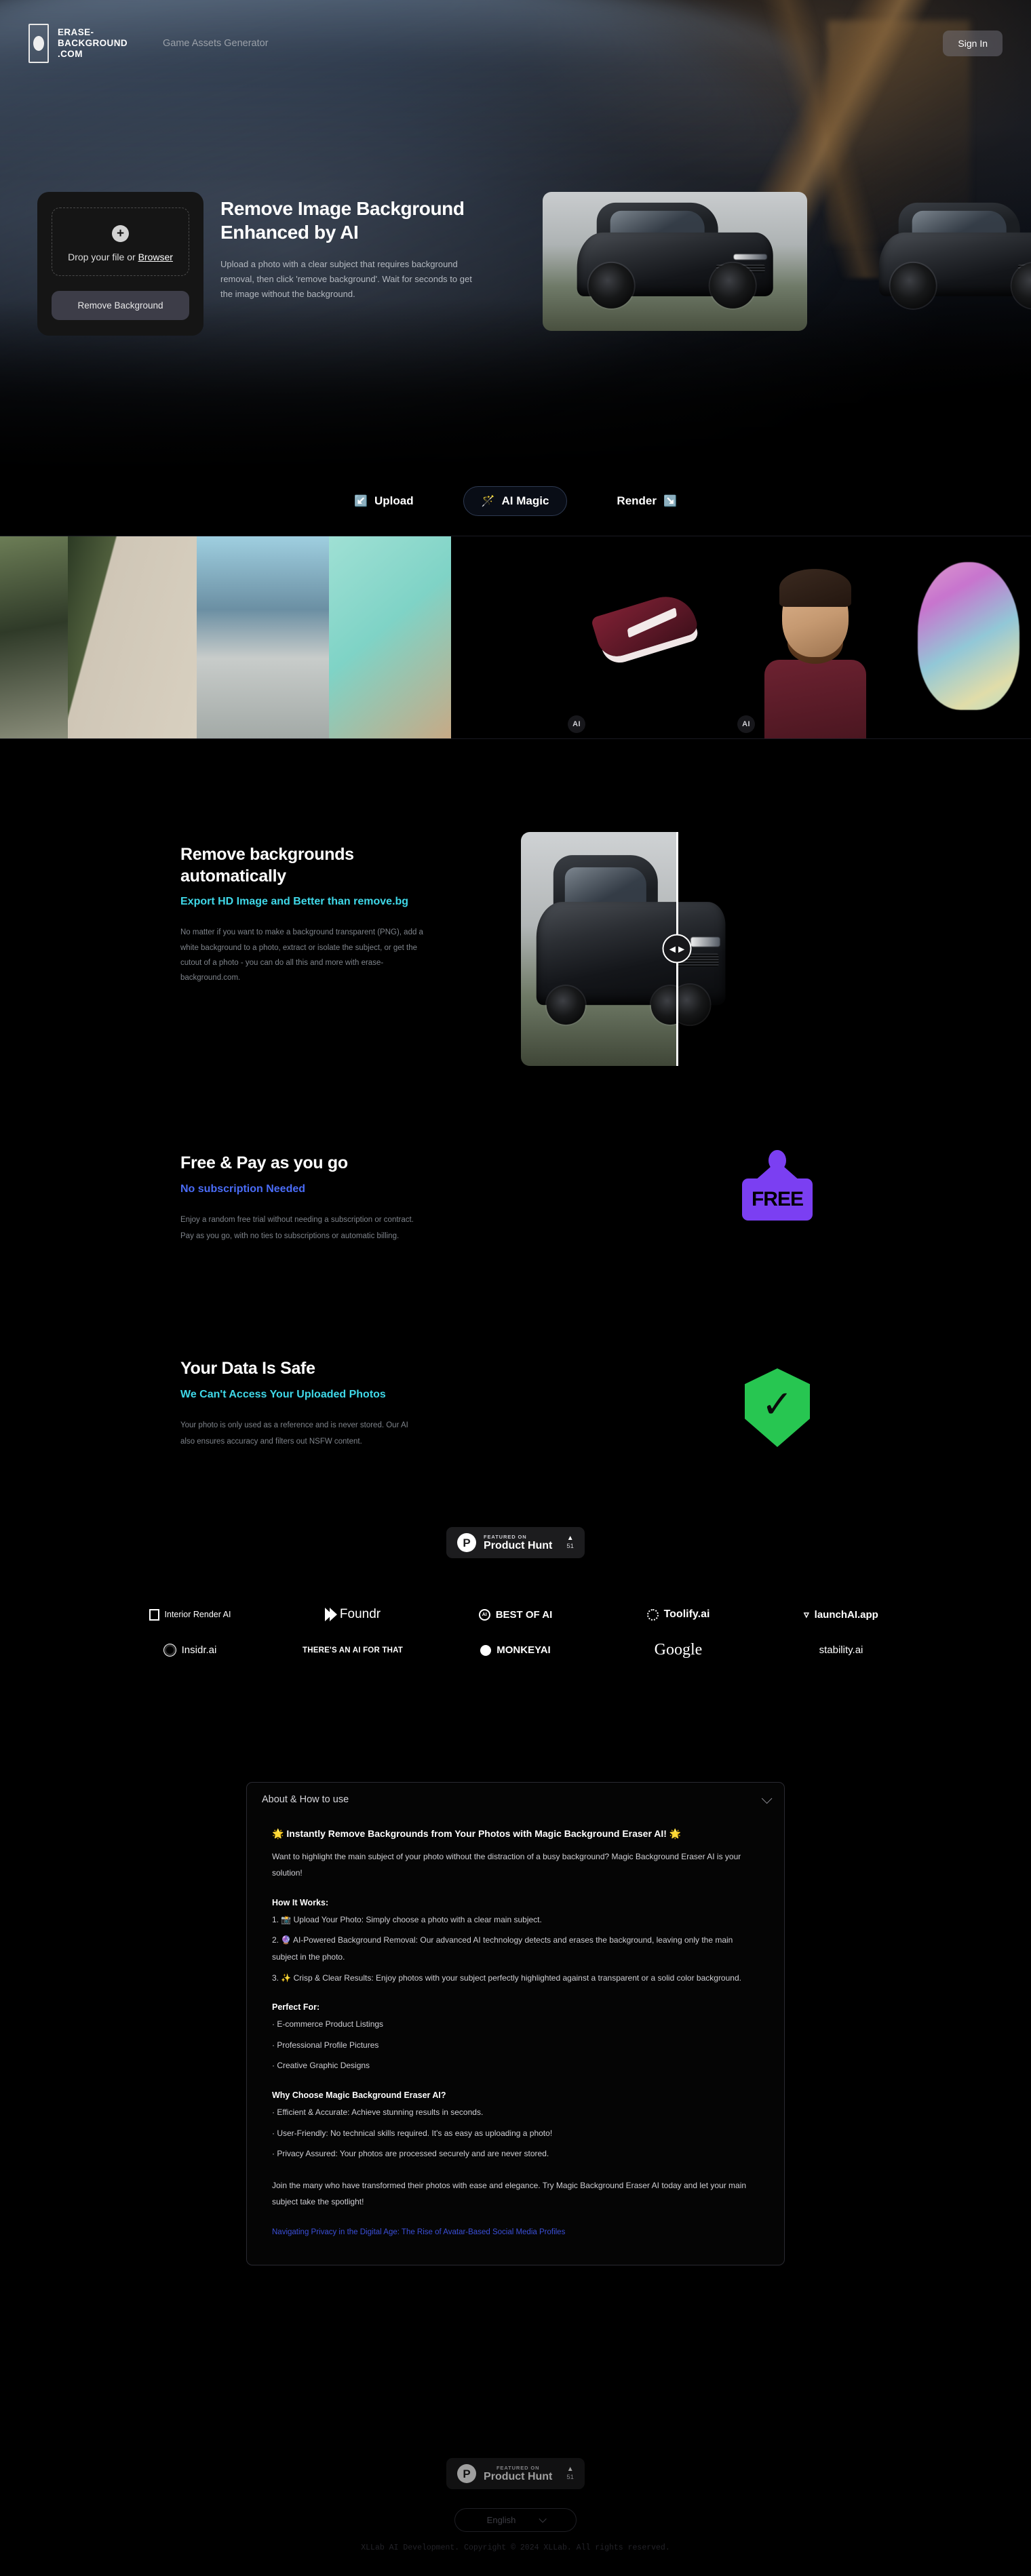 This screenshot has width=1031, height=2576. Describe the element at coordinates (954, 256) in the screenshot. I see `car-illustration-cutout` at that location.